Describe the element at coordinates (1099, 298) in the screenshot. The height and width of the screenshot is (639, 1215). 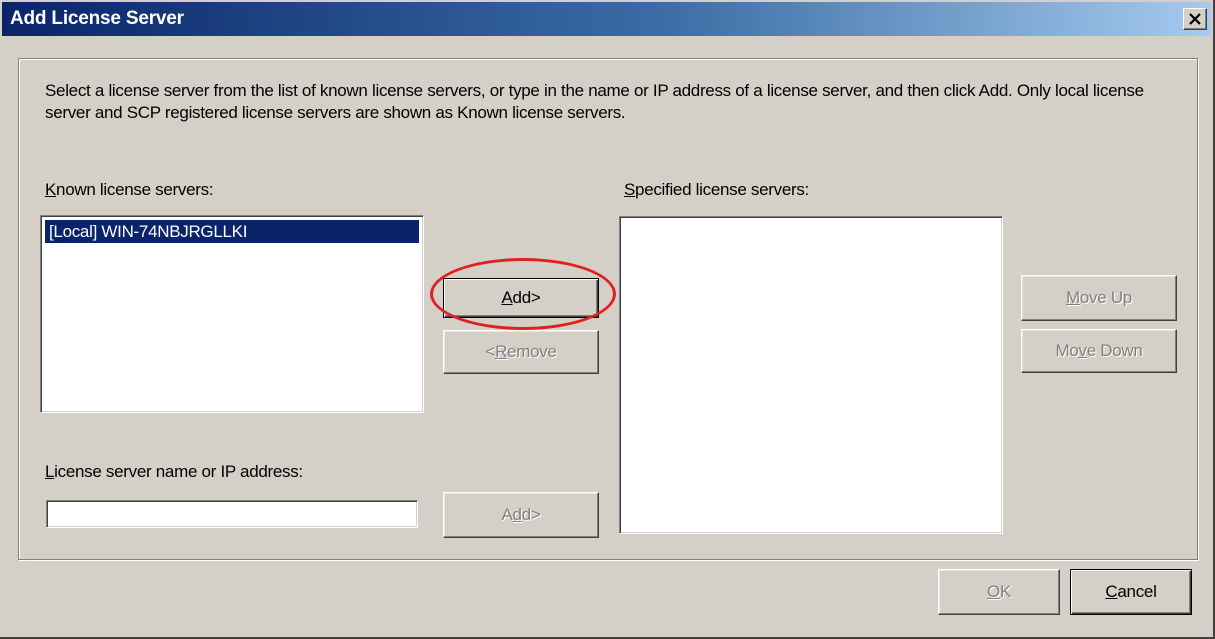
I see `move-up-button: Move Up` at that location.